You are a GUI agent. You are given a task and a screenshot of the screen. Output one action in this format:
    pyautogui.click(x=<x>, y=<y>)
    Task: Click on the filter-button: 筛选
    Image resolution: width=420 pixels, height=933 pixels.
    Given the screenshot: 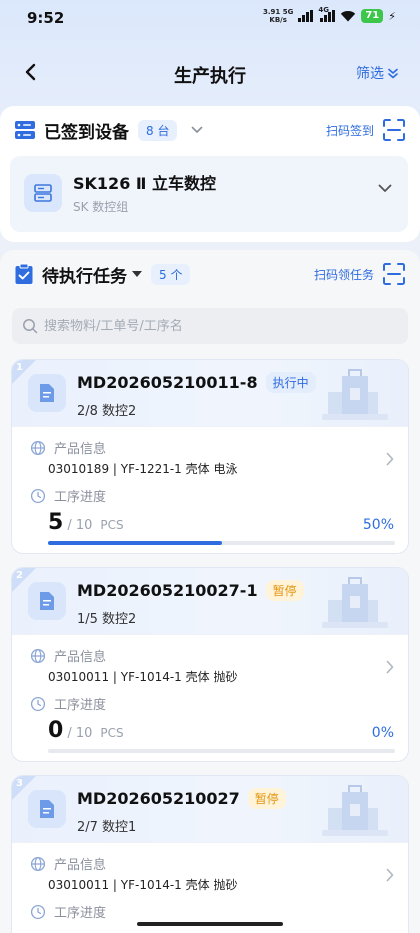 What is the action you would take?
    pyautogui.click(x=377, y=73)
    